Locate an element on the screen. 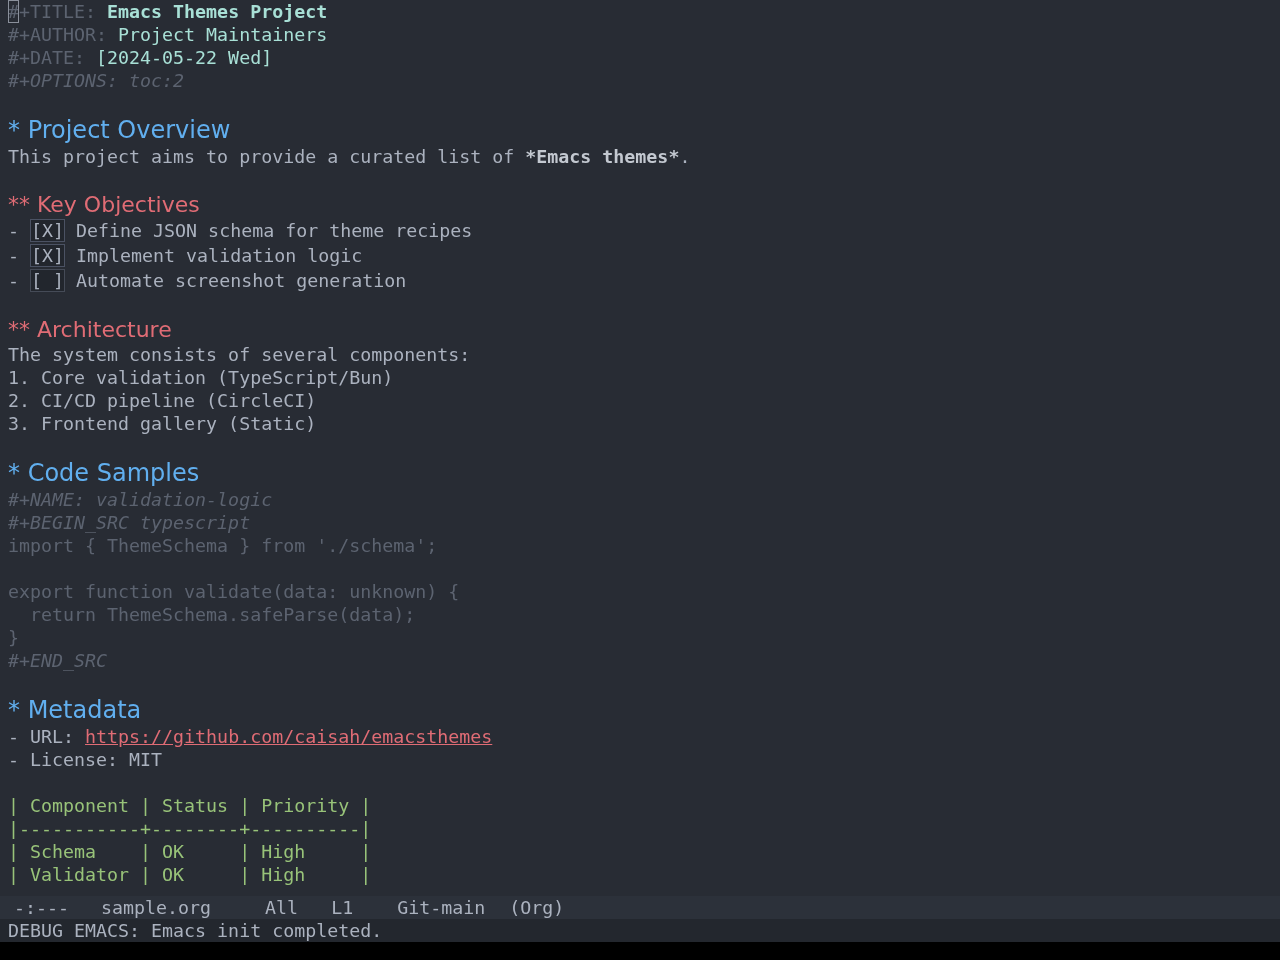 The height and width of the screenshot is (960, 1280). buffer-state: -:--- is located at coordinates (42, 907).